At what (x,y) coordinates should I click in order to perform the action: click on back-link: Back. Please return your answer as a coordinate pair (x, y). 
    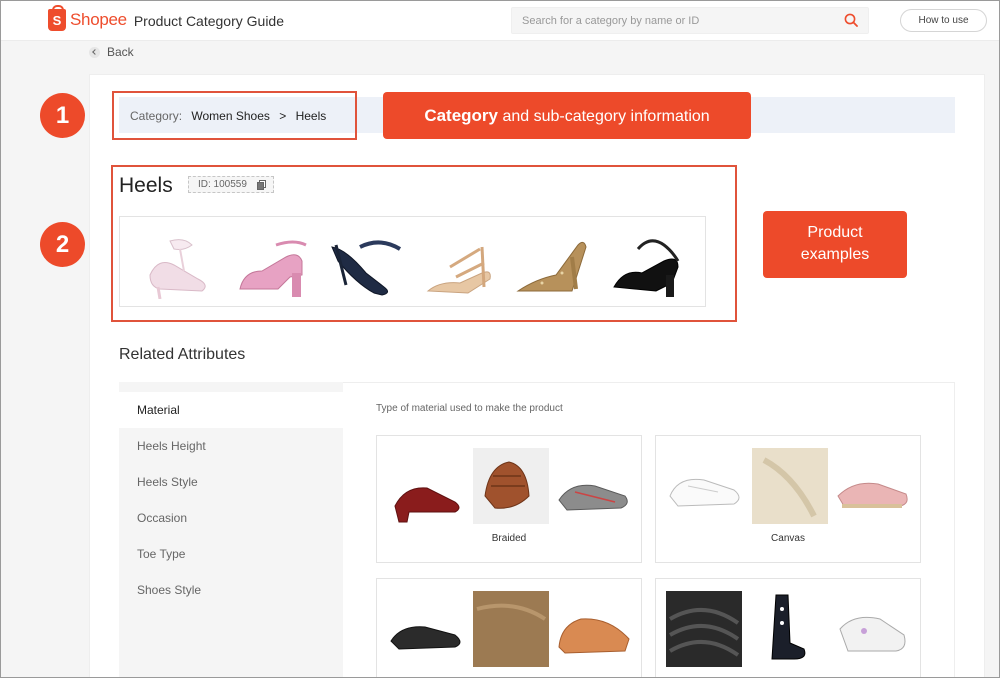
    Looking at the image, I should click on (111, 52).